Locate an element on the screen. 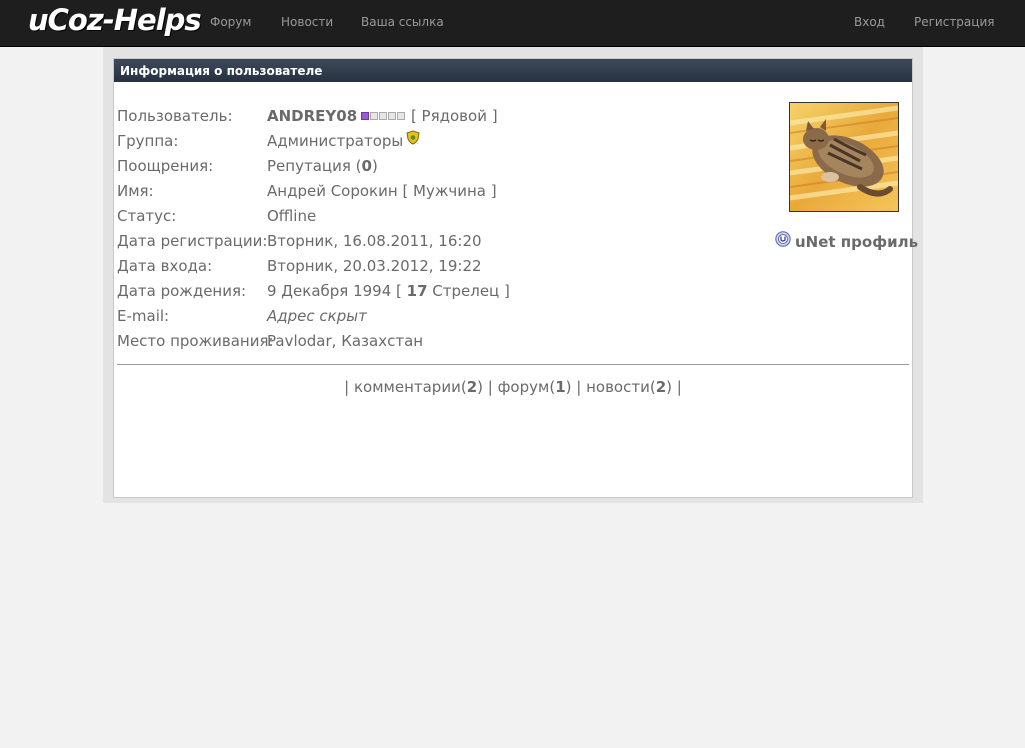  value-group: Администраторы is located at coordinates (343, 141).